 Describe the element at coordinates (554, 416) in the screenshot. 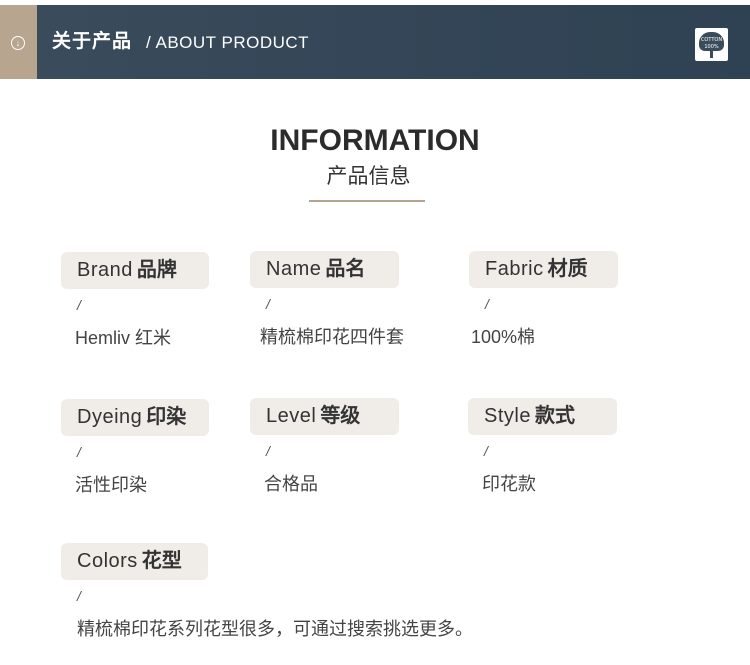

I see `field-label-zh: 款式` at that location.